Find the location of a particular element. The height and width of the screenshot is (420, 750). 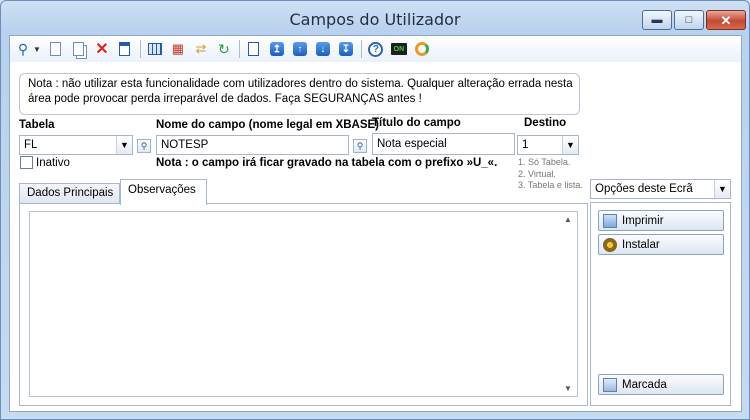

move-top-icon: ↥ is located at coordinates (277, 49).